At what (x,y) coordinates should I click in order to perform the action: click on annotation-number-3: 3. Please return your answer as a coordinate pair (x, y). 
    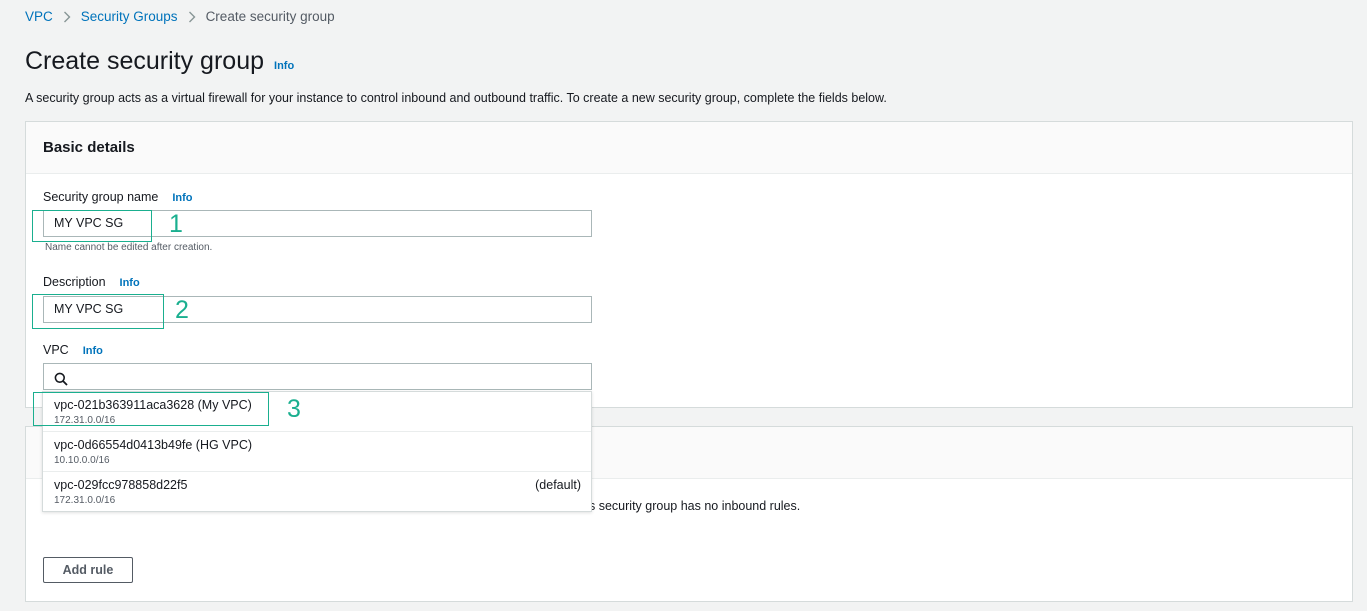
    Looking at the image, I should click on (294, 409).